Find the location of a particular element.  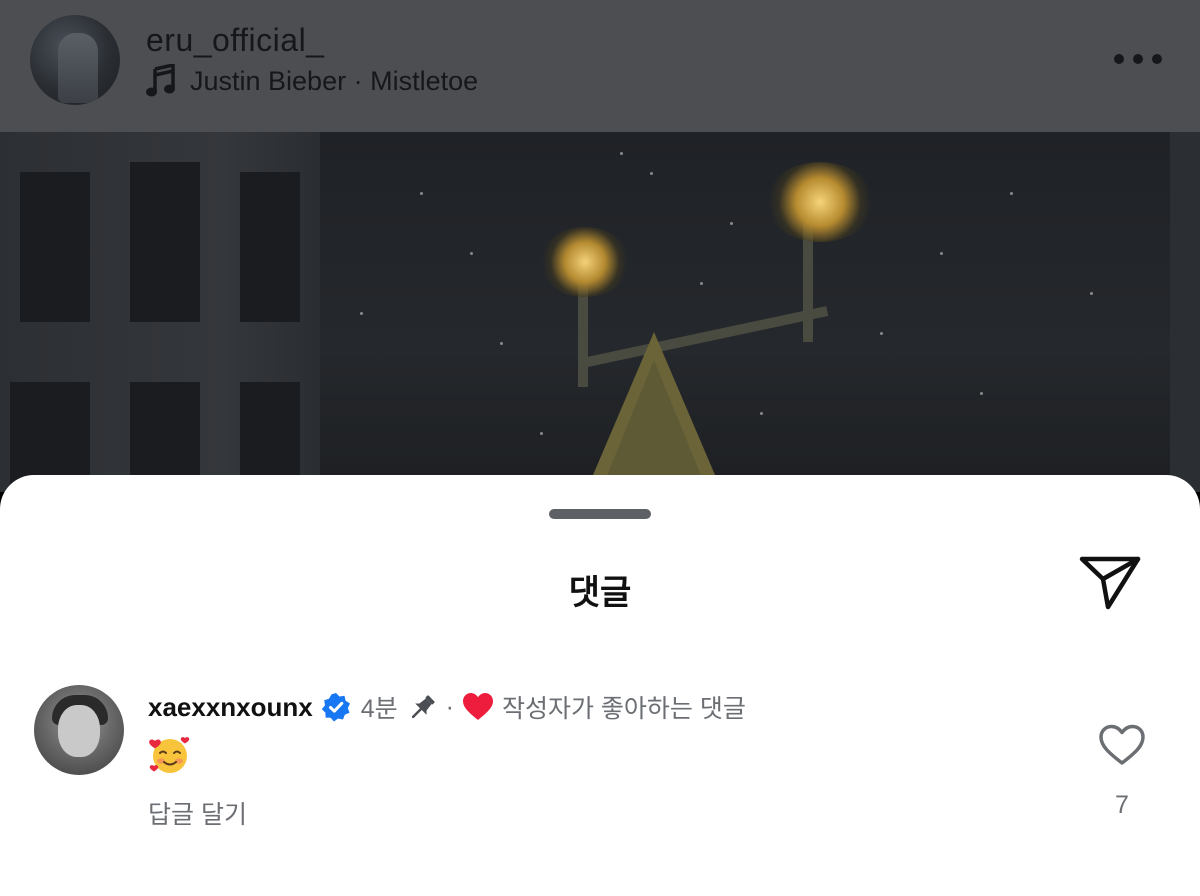

more-options-icon is located at coordinates (1138, 59).